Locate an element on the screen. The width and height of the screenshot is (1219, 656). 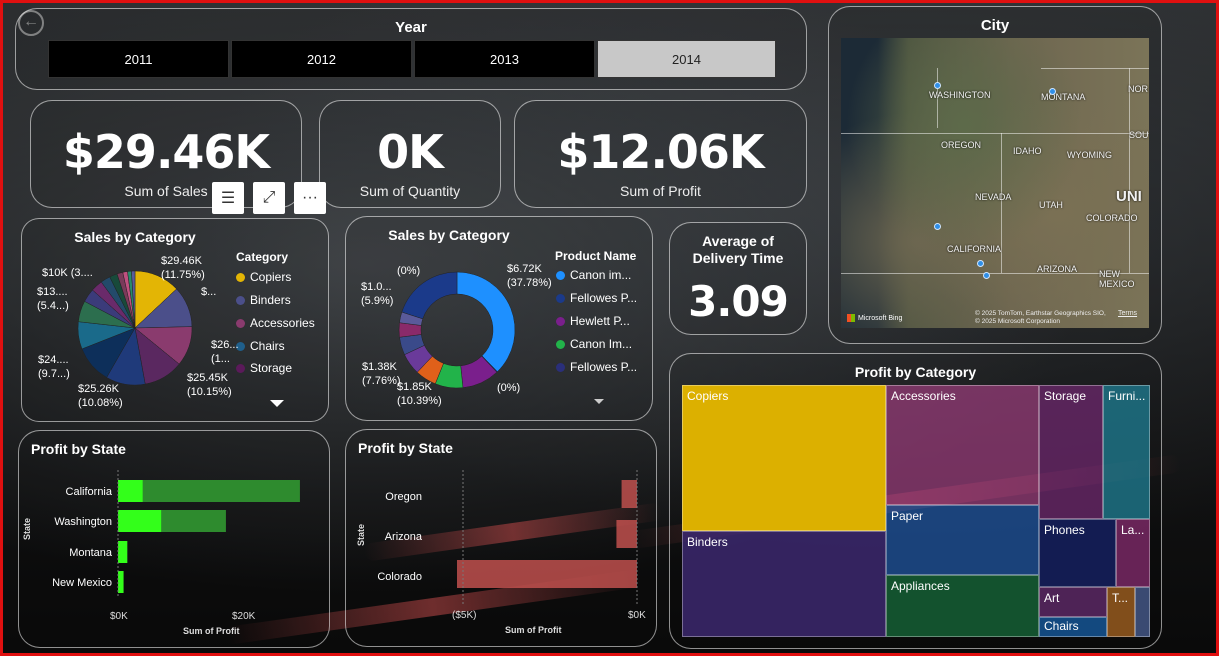
kpi-quantity-value: 0K is located at coordinates (410, 152).